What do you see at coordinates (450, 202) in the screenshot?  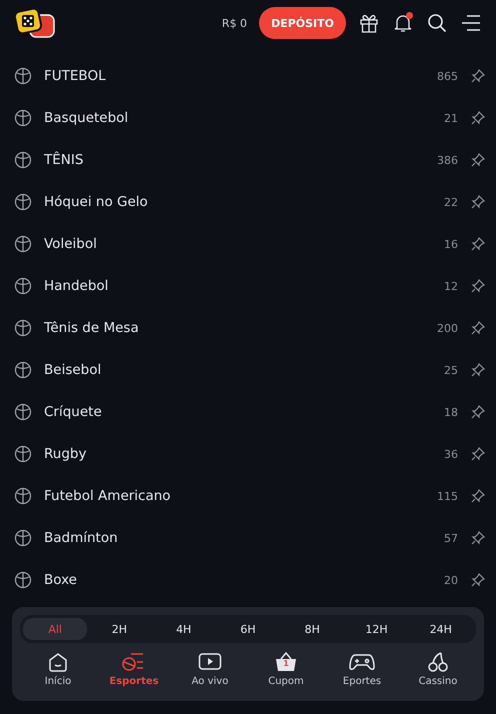 I see `event-count: 22` at bounding box center [450, 202].